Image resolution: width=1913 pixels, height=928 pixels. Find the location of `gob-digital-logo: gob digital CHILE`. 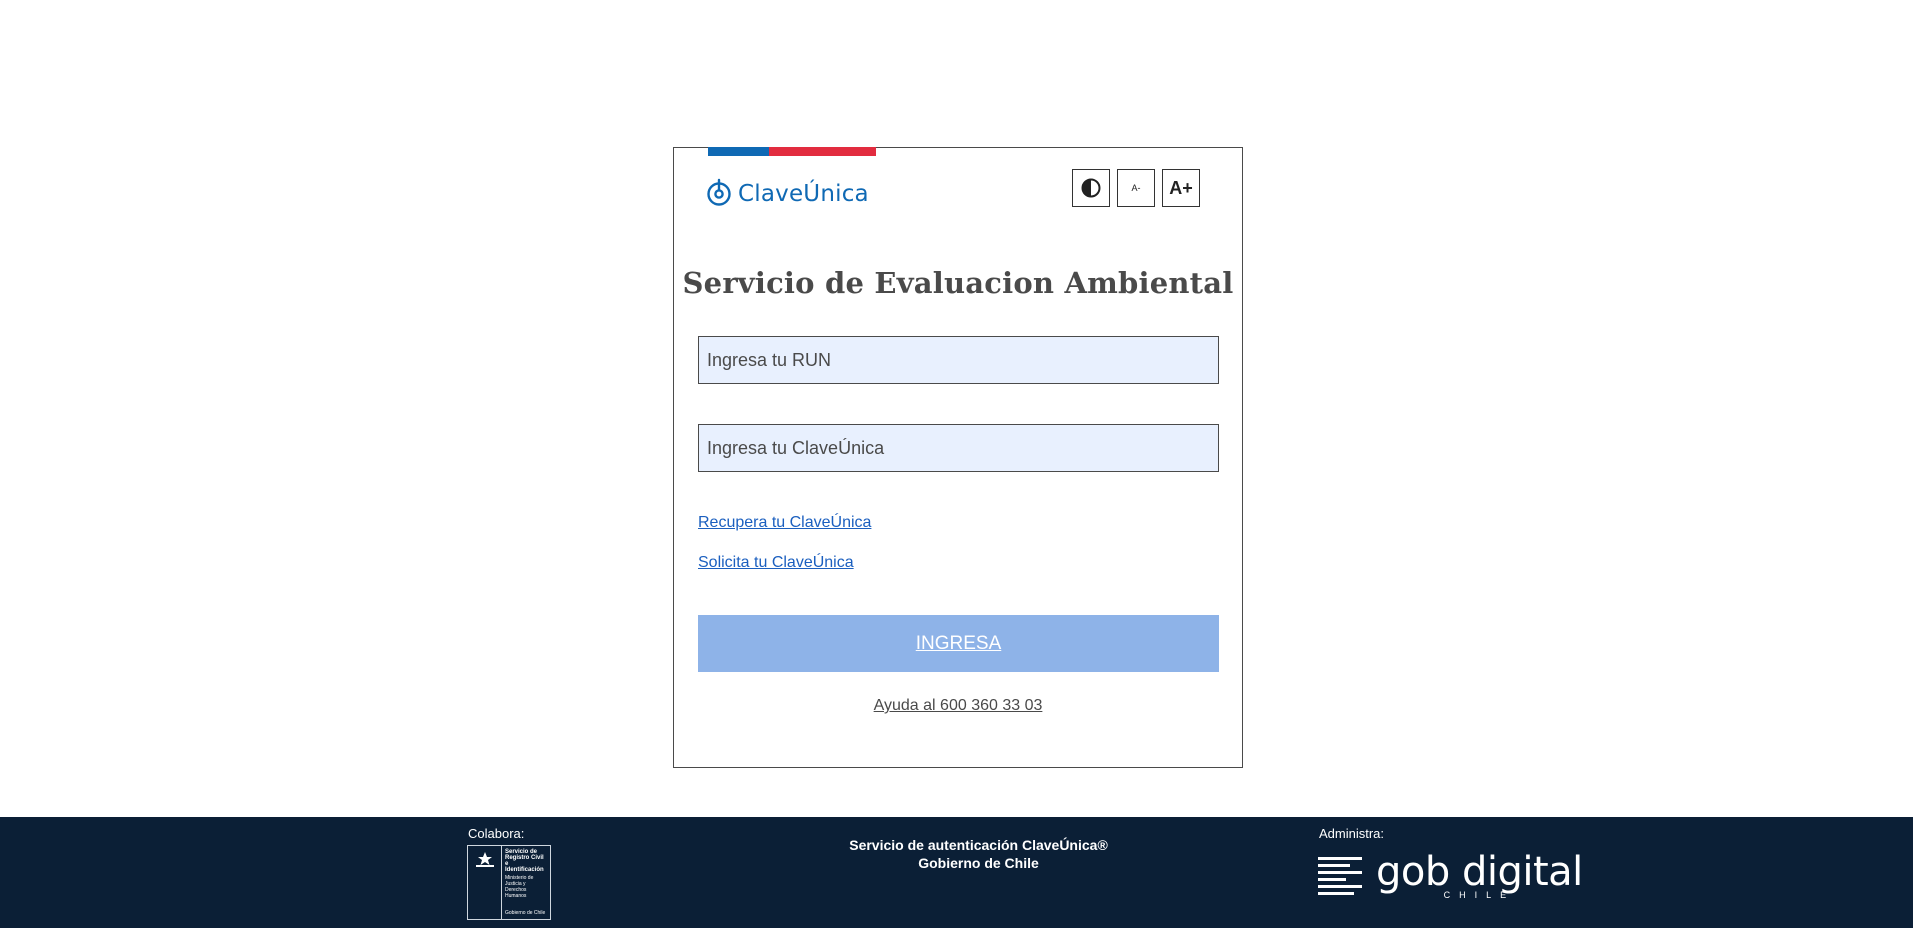

gob-digital-logo: gob digital CHILE is located at coordinates (1450, 876).